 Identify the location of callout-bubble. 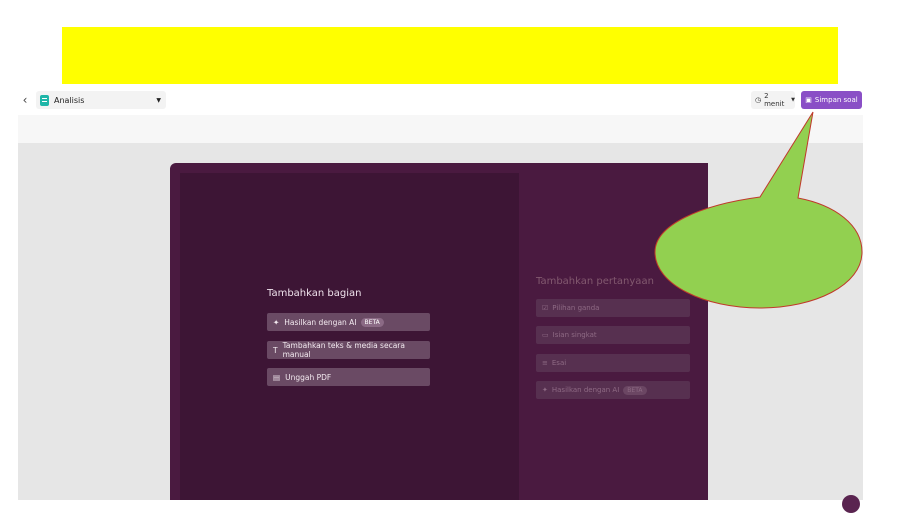
(758, 210).